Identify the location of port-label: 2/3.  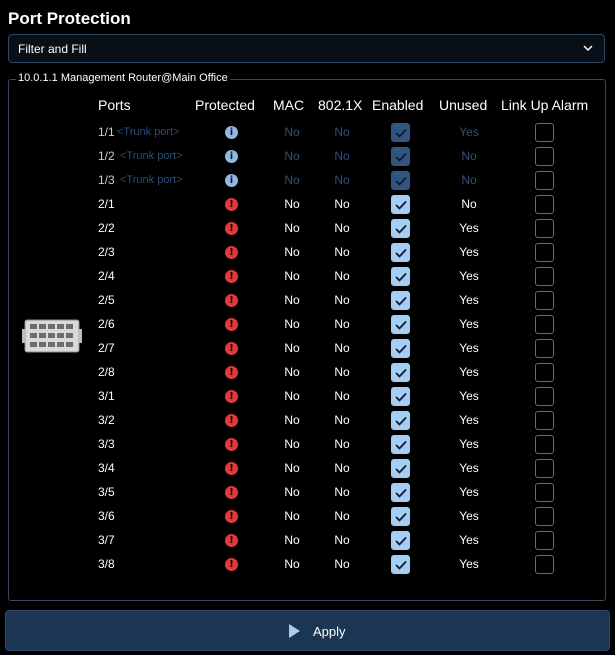
(106, 252).